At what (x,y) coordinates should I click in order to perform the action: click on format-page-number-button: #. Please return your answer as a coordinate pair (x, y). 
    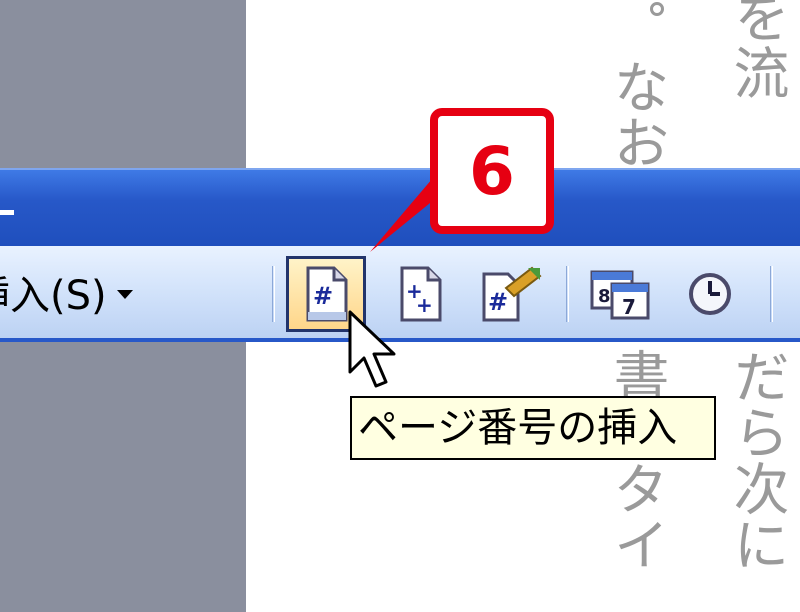
    Looking at the image, I should click on (510, 294).